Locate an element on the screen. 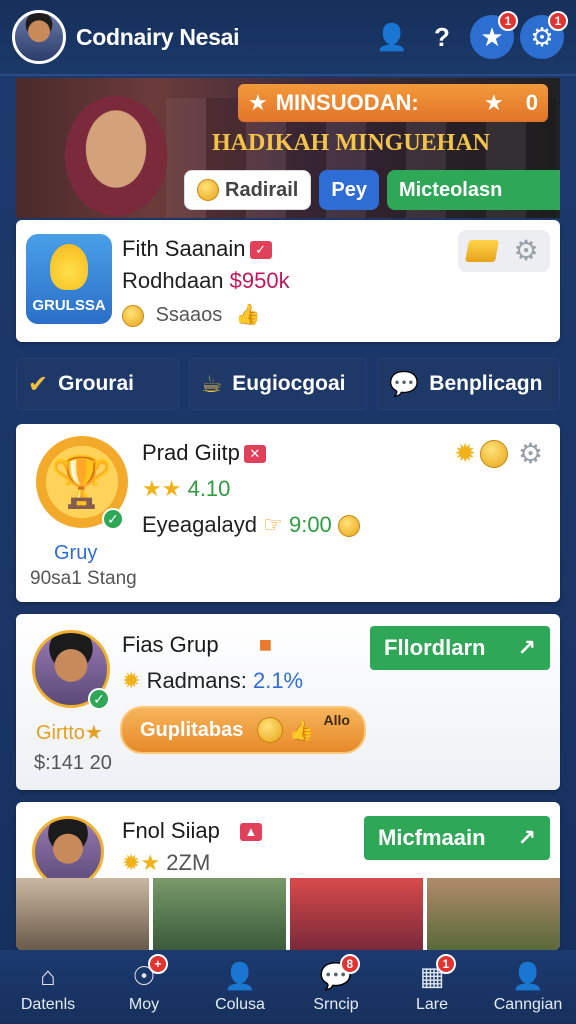  card-title: Fnol Siiap ▲ is located at coordinates (192, 831).